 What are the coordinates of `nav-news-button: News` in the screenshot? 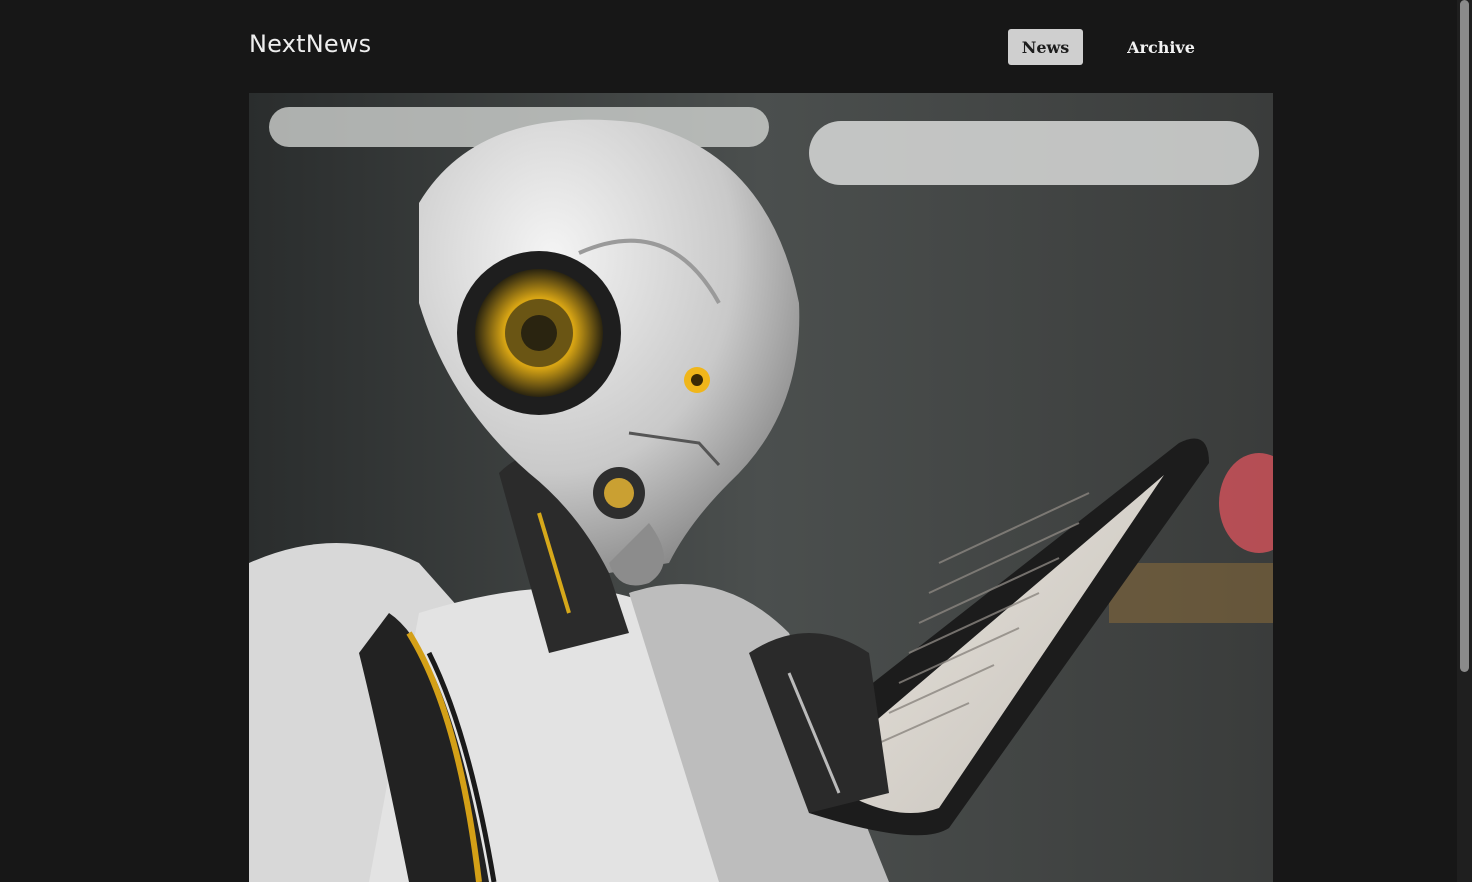 It's located at (1045, 47).